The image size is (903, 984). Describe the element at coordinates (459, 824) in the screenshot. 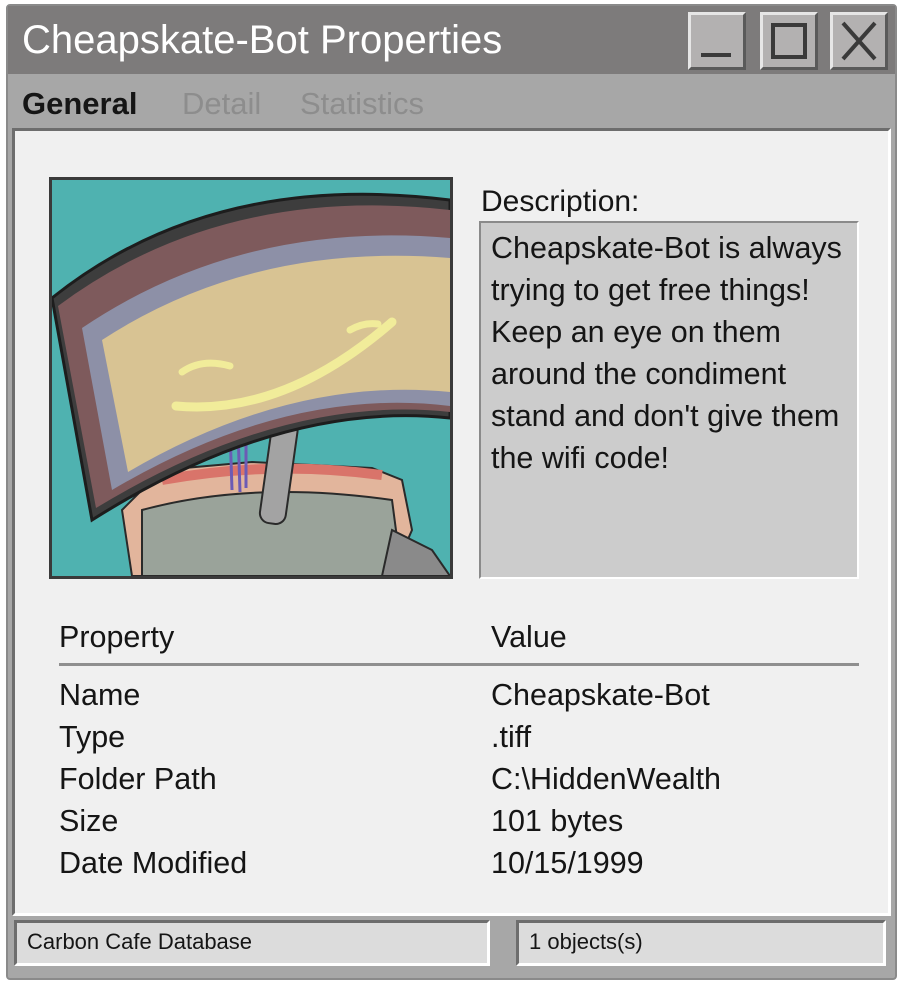

I see `table-row: Size 101 bytes` at that location.